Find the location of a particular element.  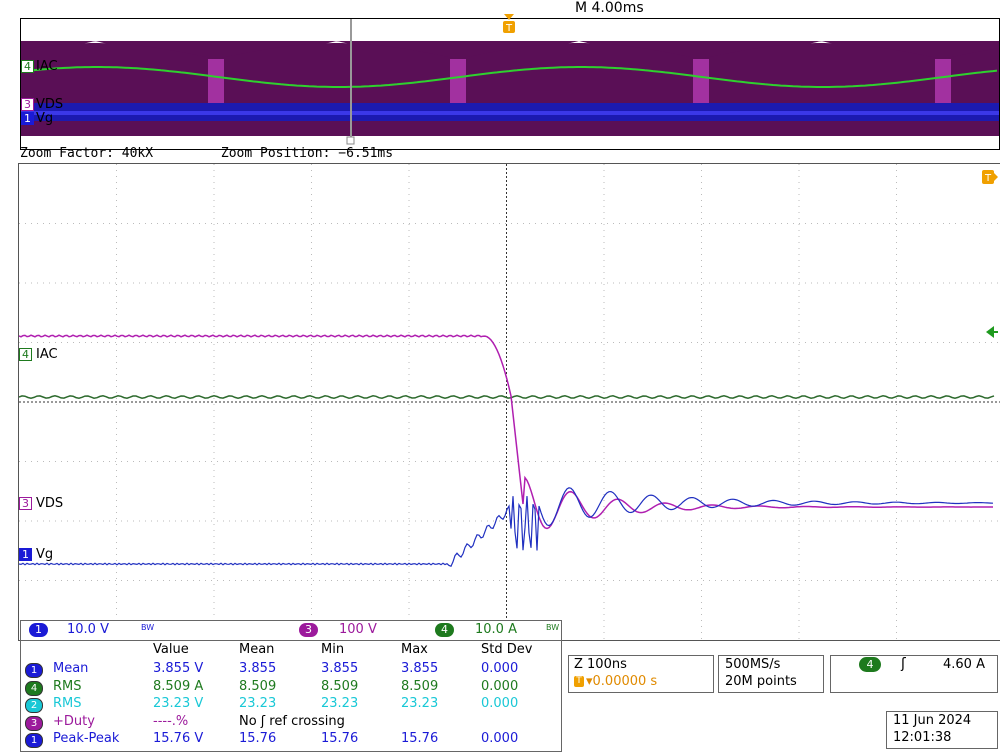

zoom-horizontal-box: Z 100ns T ▾0.00000 s is located at coordinates (641, 674).